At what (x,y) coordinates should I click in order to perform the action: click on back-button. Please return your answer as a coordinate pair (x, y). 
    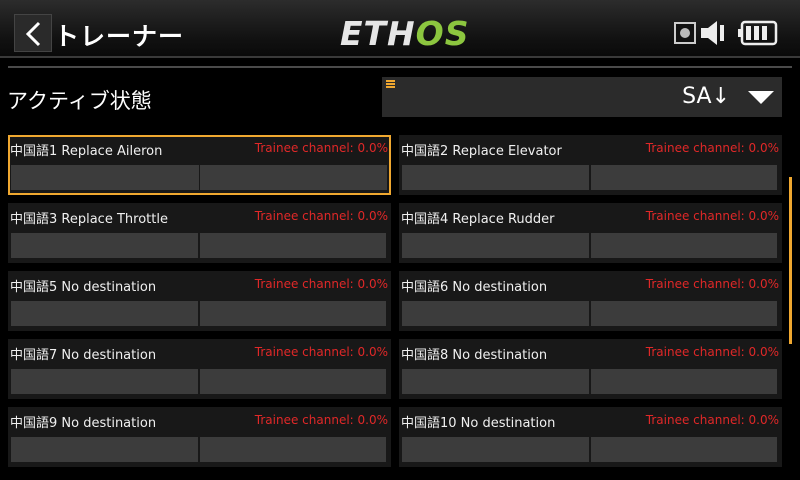
    Looking at the image, I should click on (33, 33).